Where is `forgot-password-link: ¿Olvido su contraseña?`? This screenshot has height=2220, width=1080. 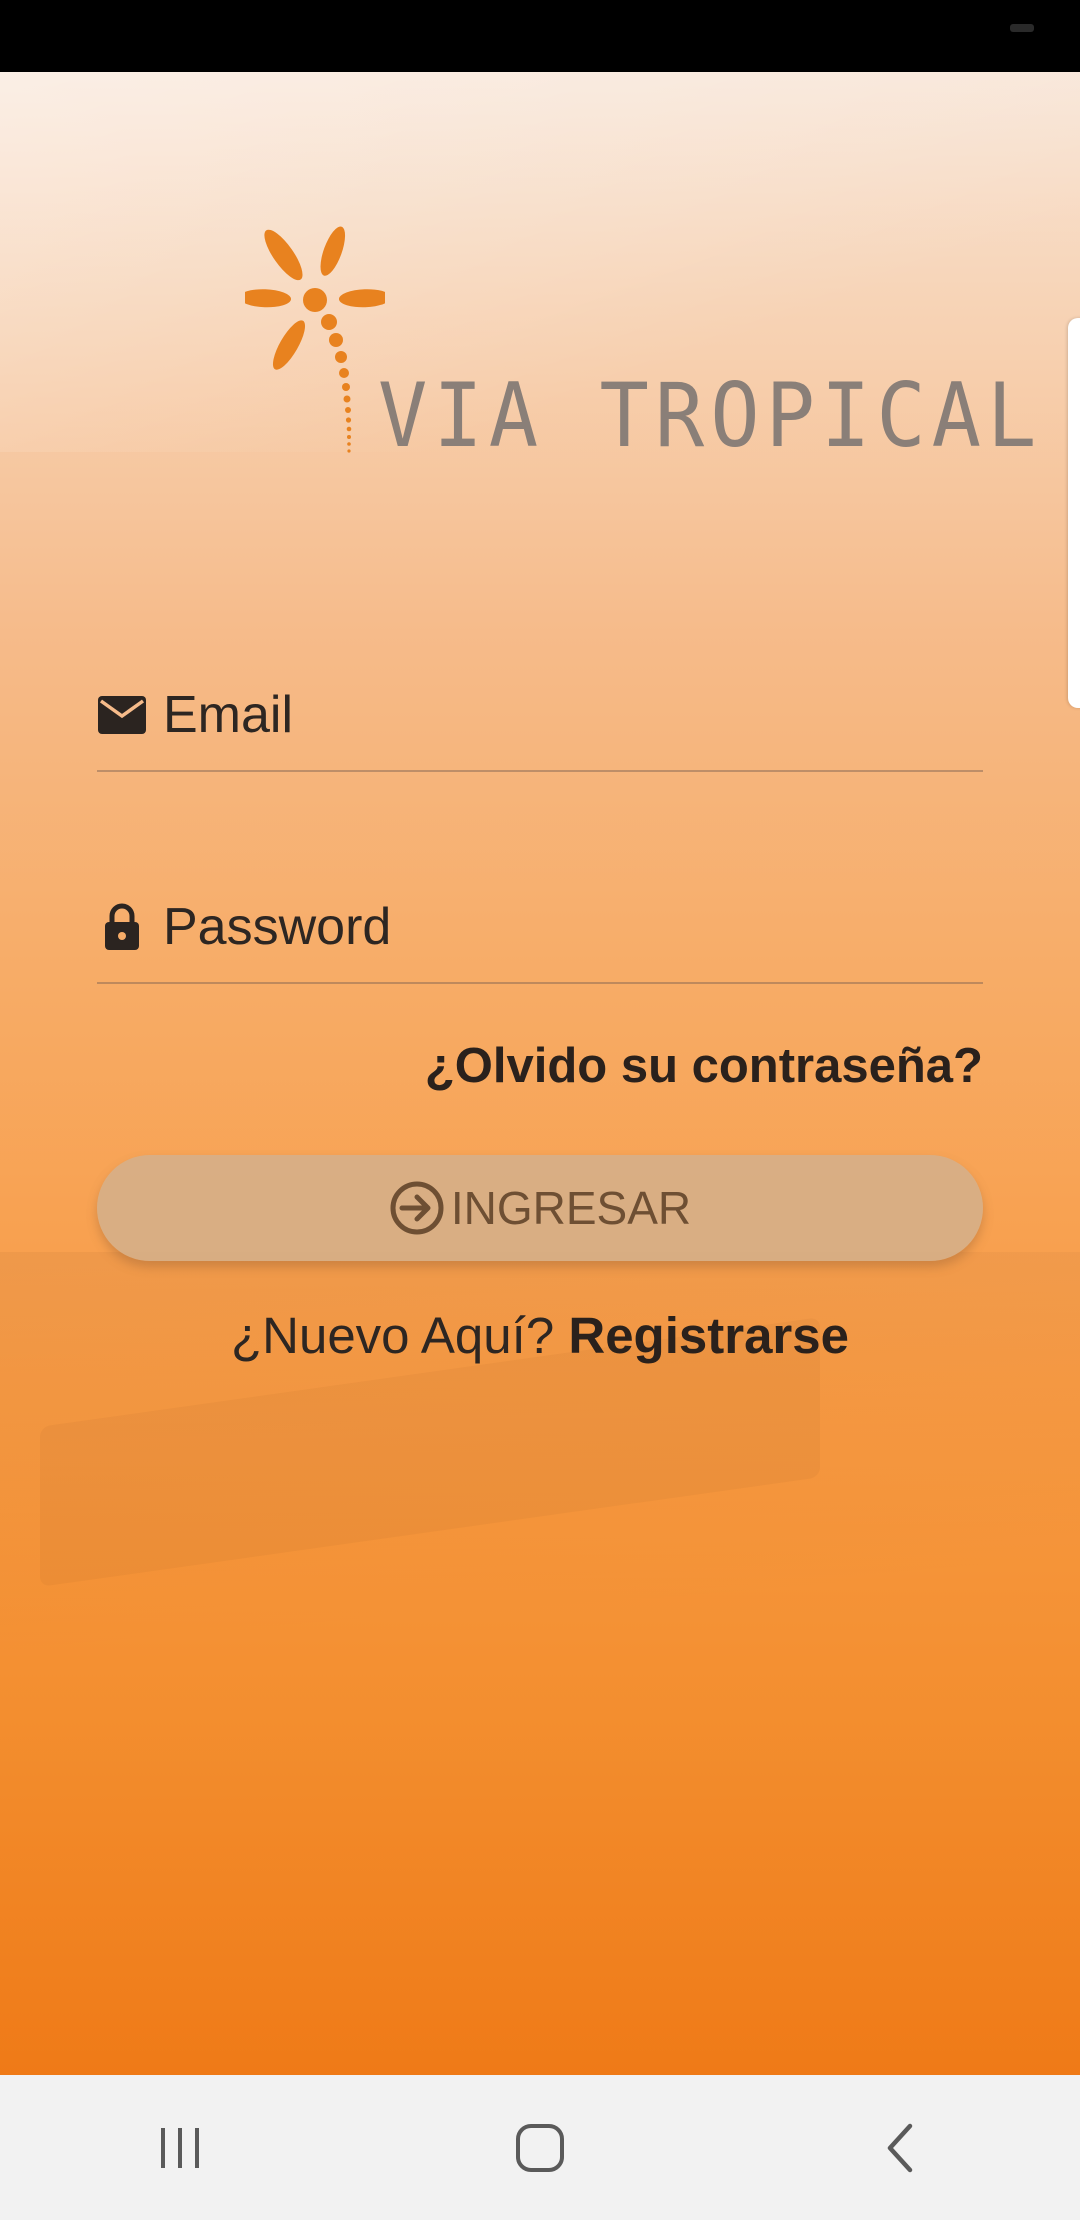
forgot-password-link: ¿Olvido su contraseña? is located at coordinates (704, 1066).